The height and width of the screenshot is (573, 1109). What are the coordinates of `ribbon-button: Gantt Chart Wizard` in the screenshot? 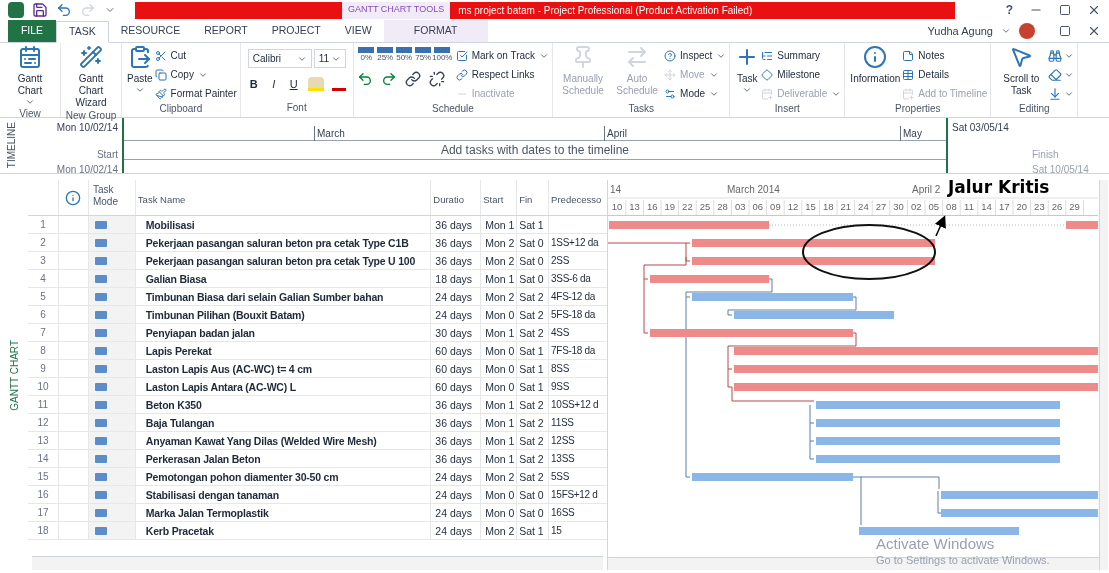 It's located at (91, 76).